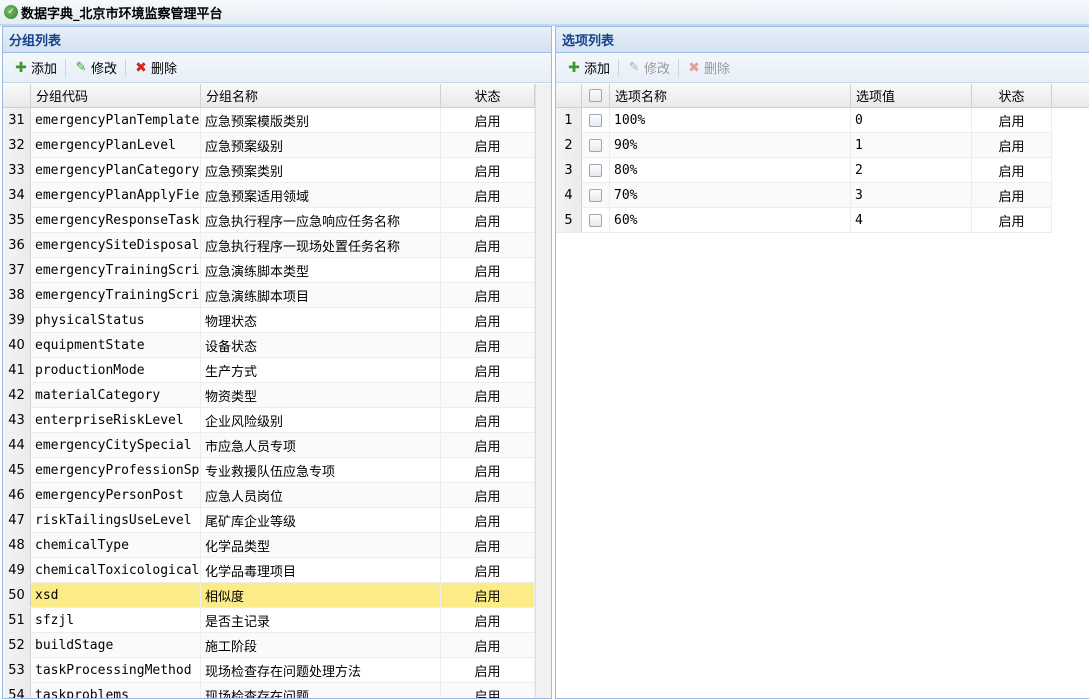  I want to click on table-row: 43 enterpriseRiskLevel 企业风险级别 启用, so click(269, 420).